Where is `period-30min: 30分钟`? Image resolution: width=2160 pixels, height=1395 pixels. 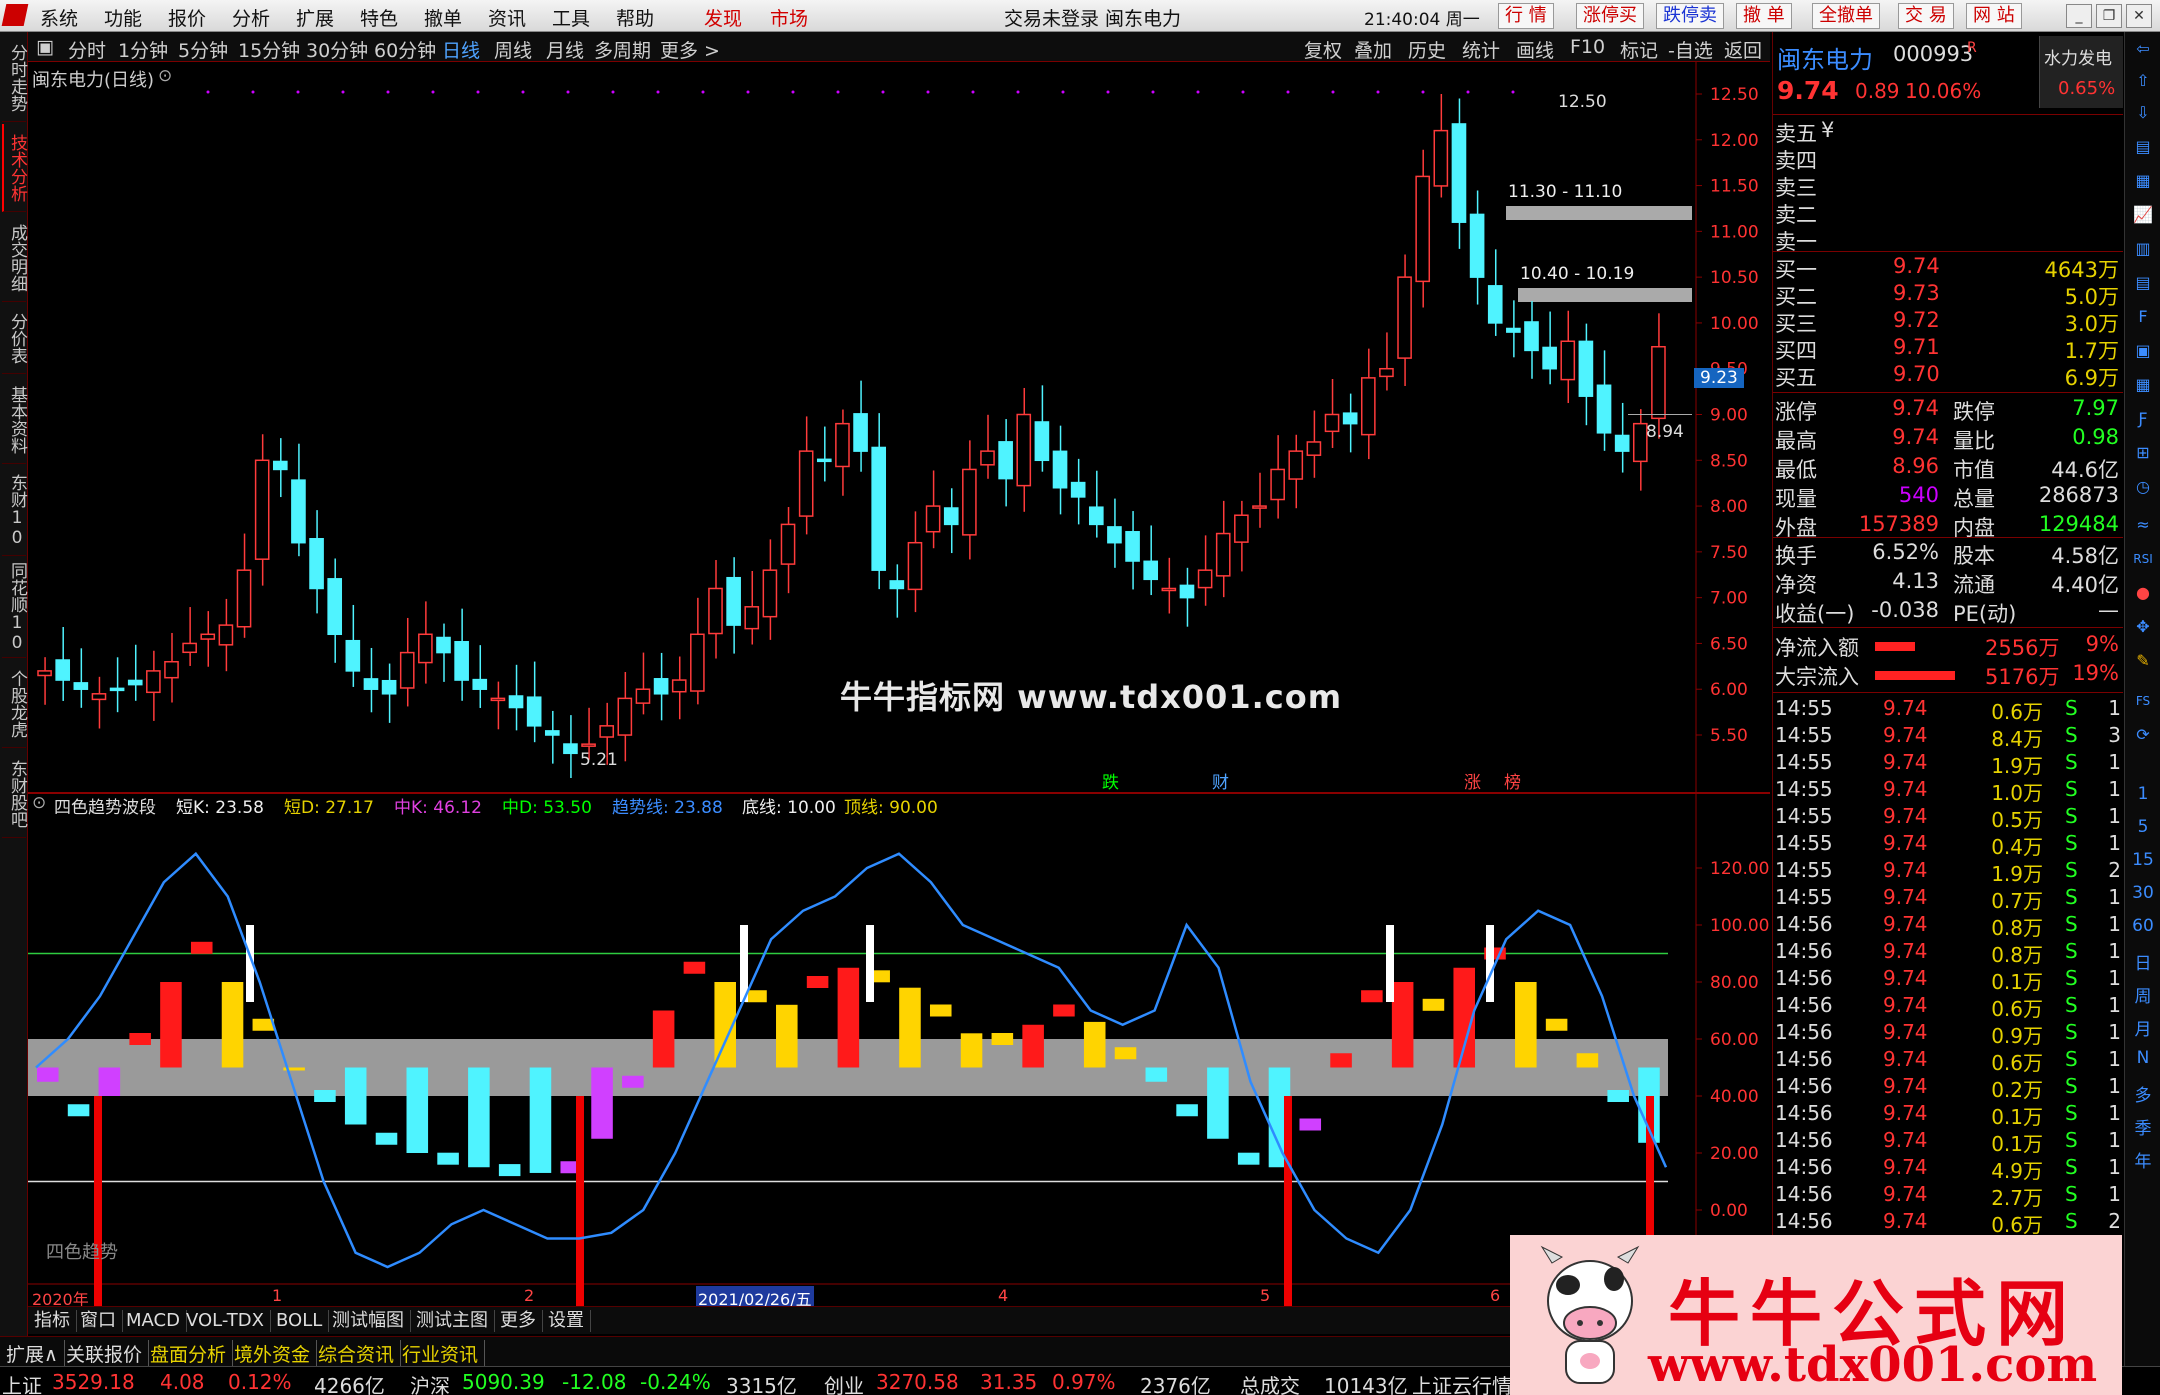
period-30min: 30分钟 is located at coordinates (337, 49).